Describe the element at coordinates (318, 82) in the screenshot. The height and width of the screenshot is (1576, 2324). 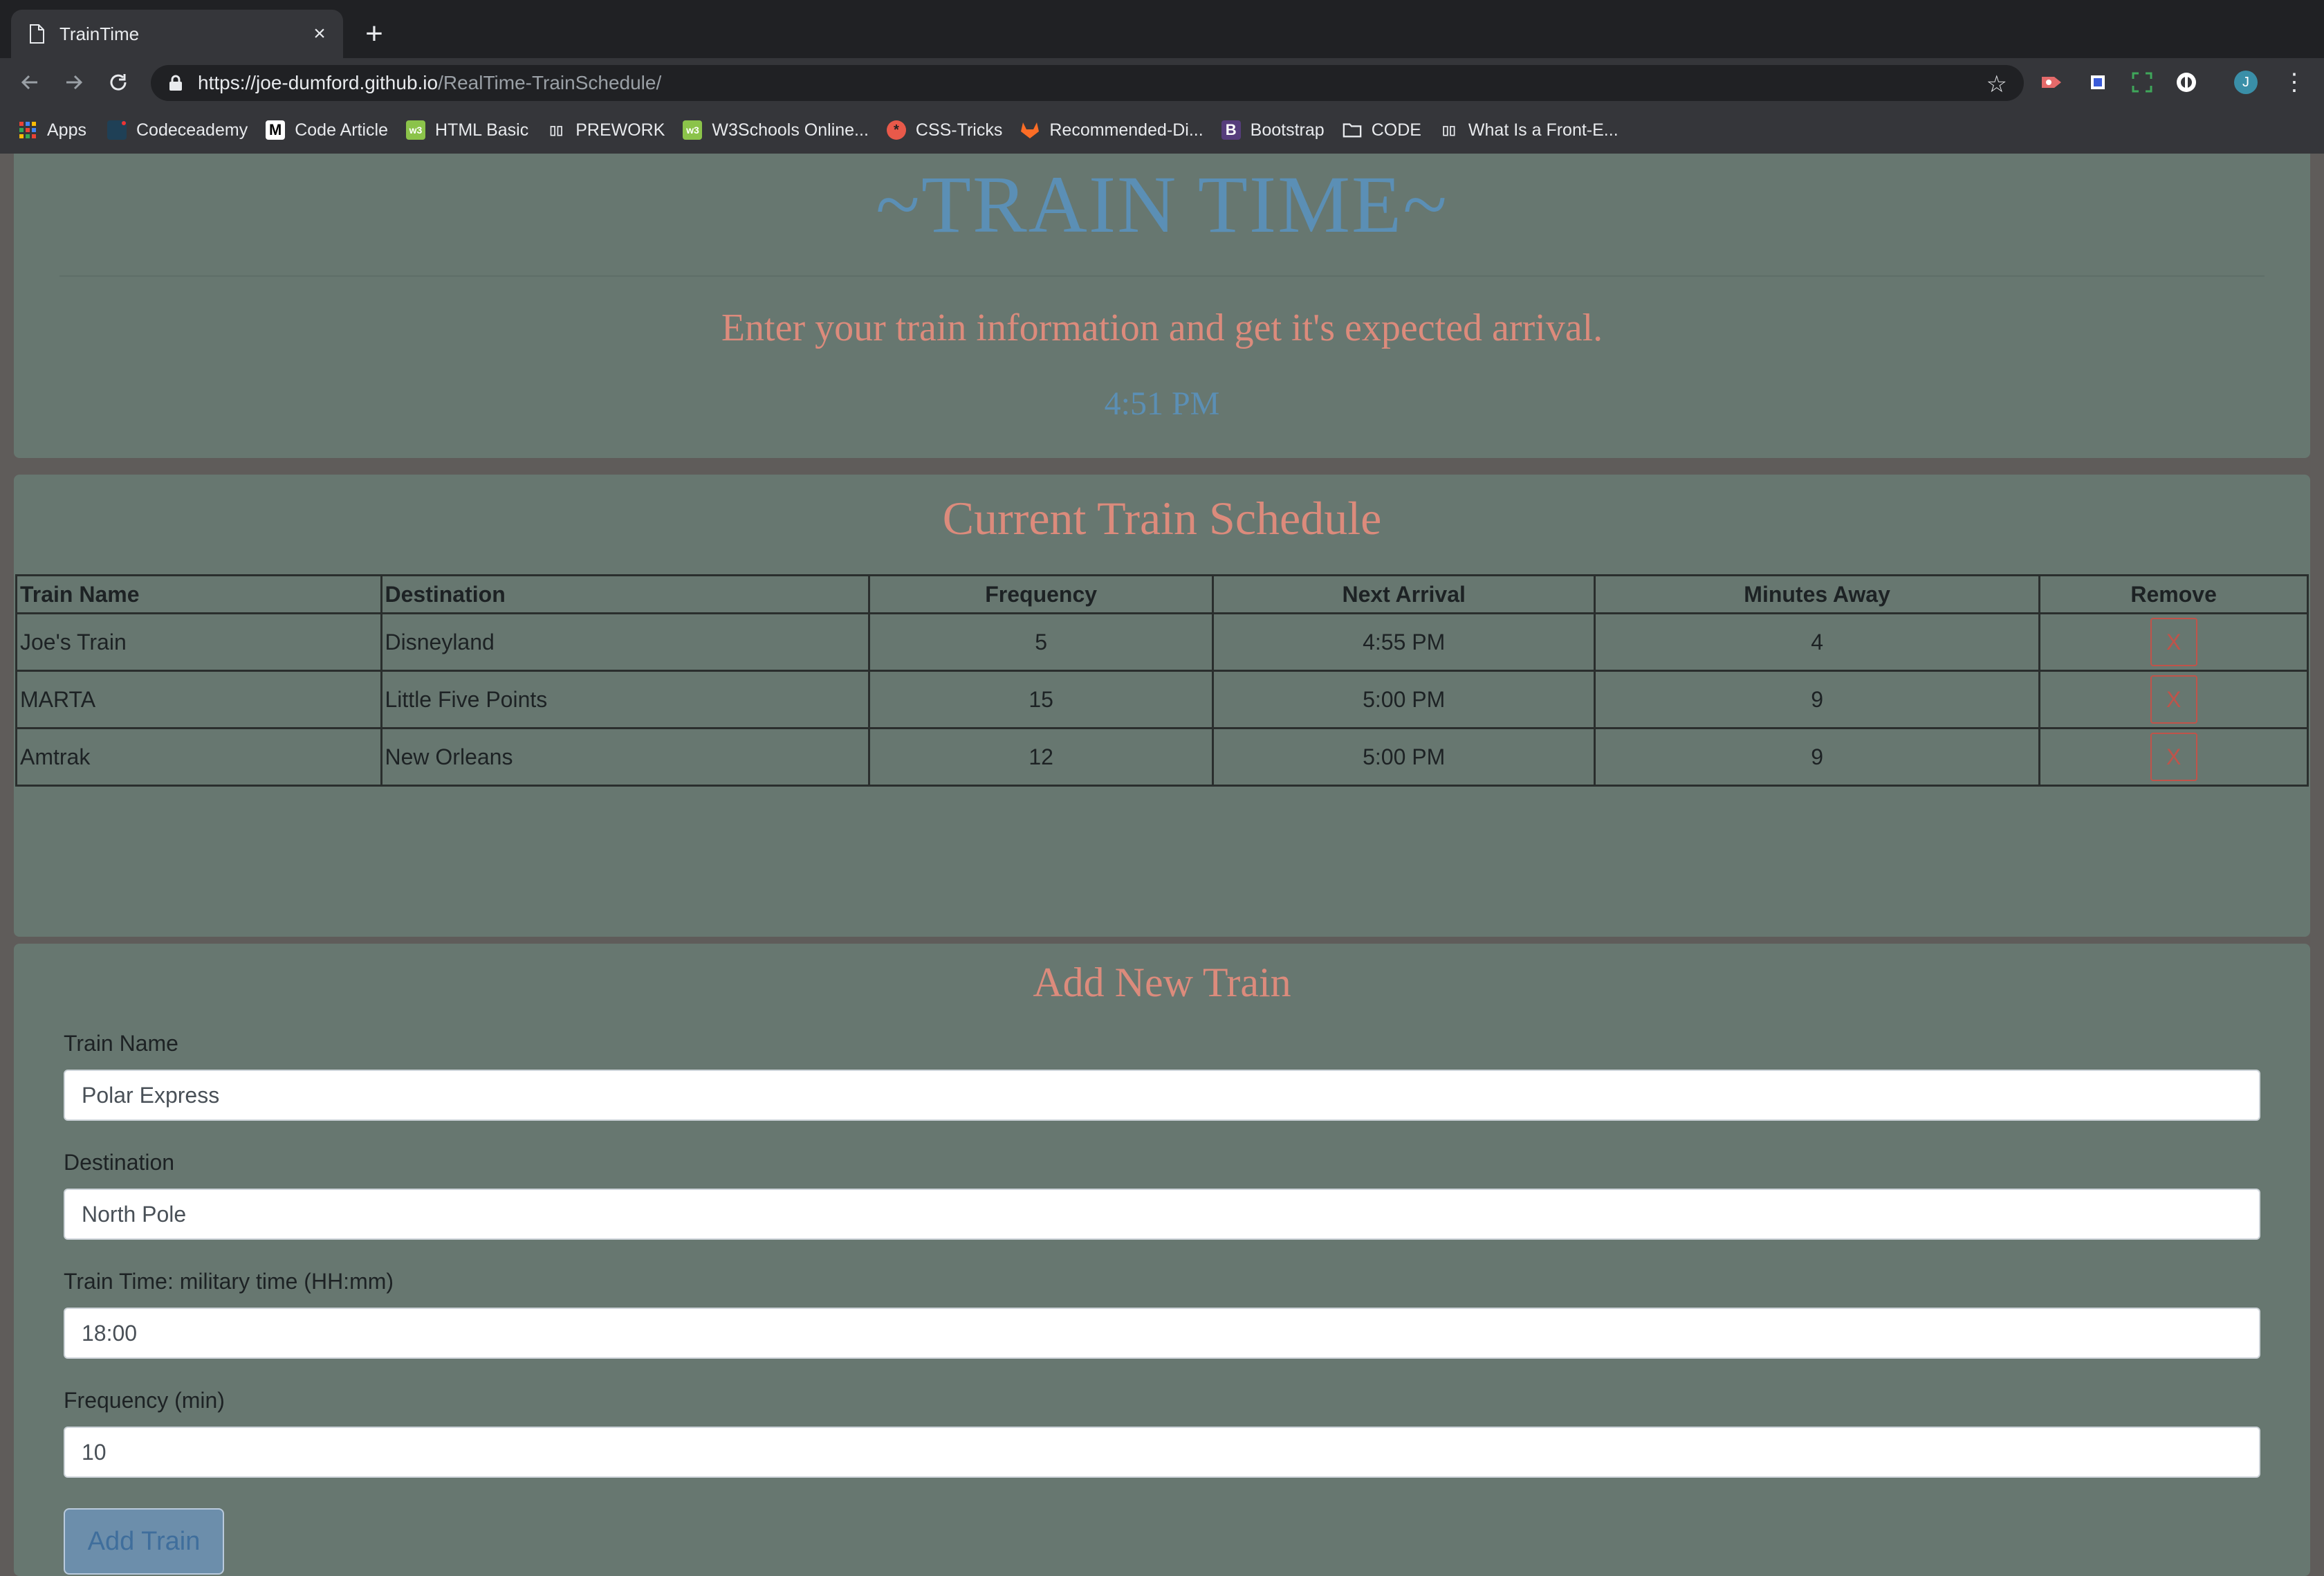
I see `url-host: https://joe-dumford.github.io` at that location.